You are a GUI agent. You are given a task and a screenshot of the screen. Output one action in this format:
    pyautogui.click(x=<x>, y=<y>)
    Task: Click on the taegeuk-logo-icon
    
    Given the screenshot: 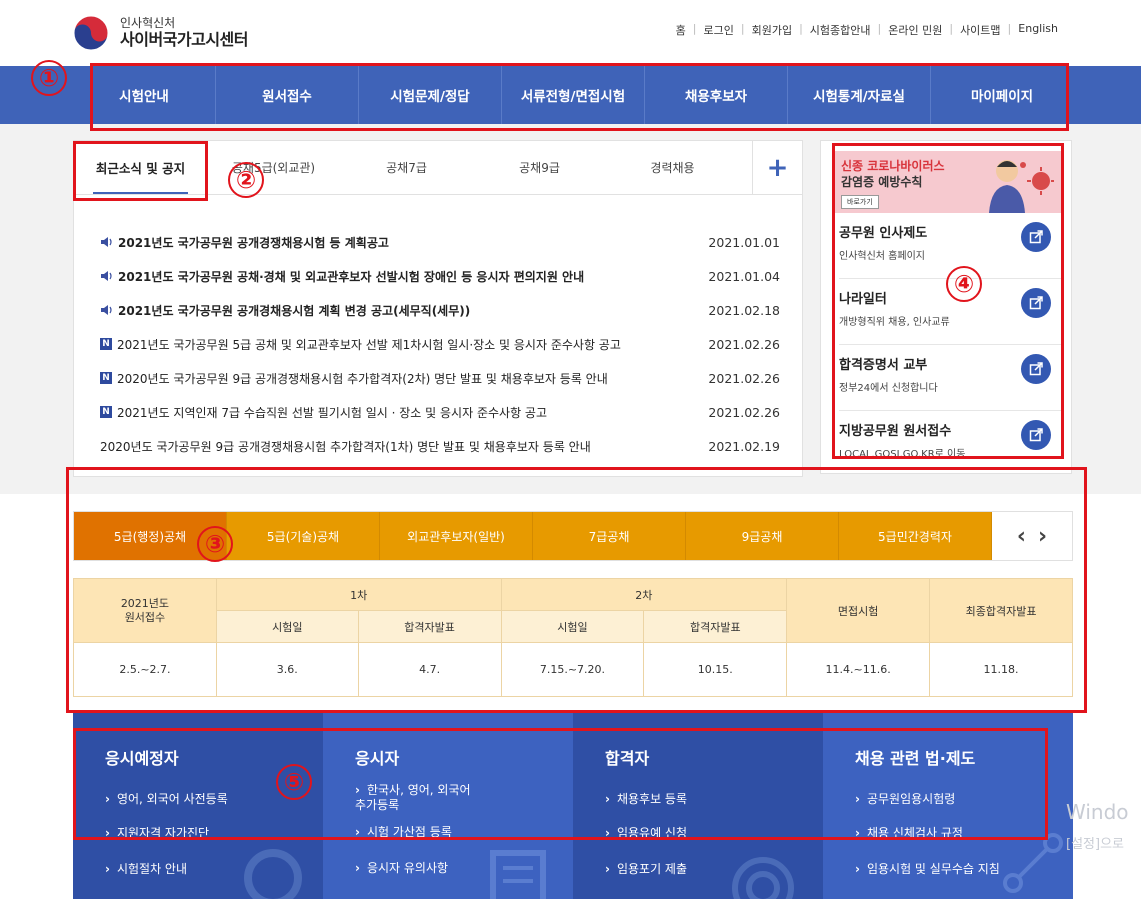 What is the action you would take?
    pyautogui.click(x=91, y=33)
    